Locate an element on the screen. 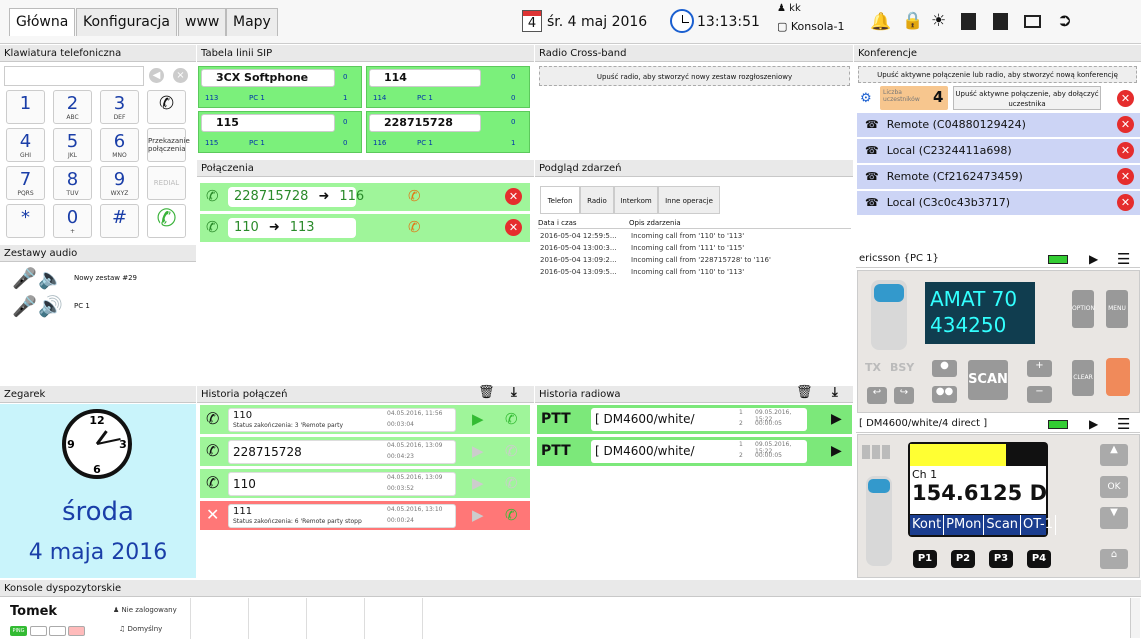  chip-icon is located at coordinates (1000, 21).